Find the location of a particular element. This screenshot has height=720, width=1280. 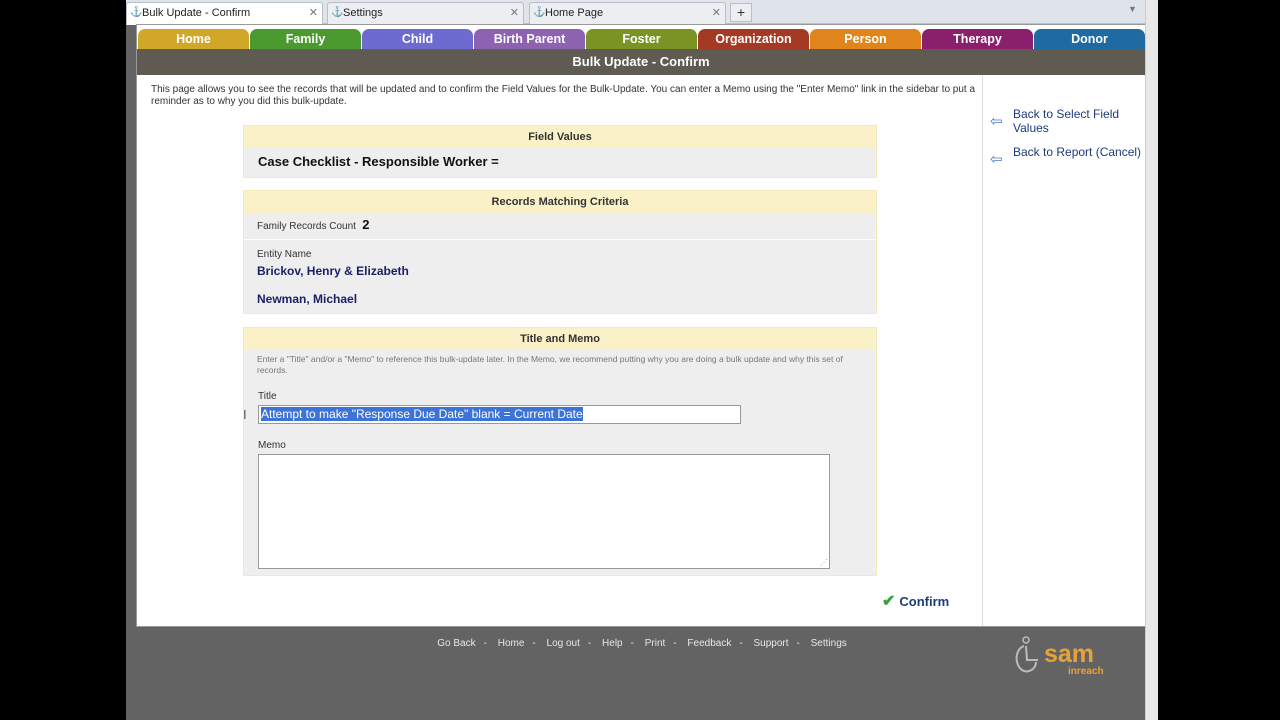

nav-tab-family: Family is located at coordinates (305, 39).